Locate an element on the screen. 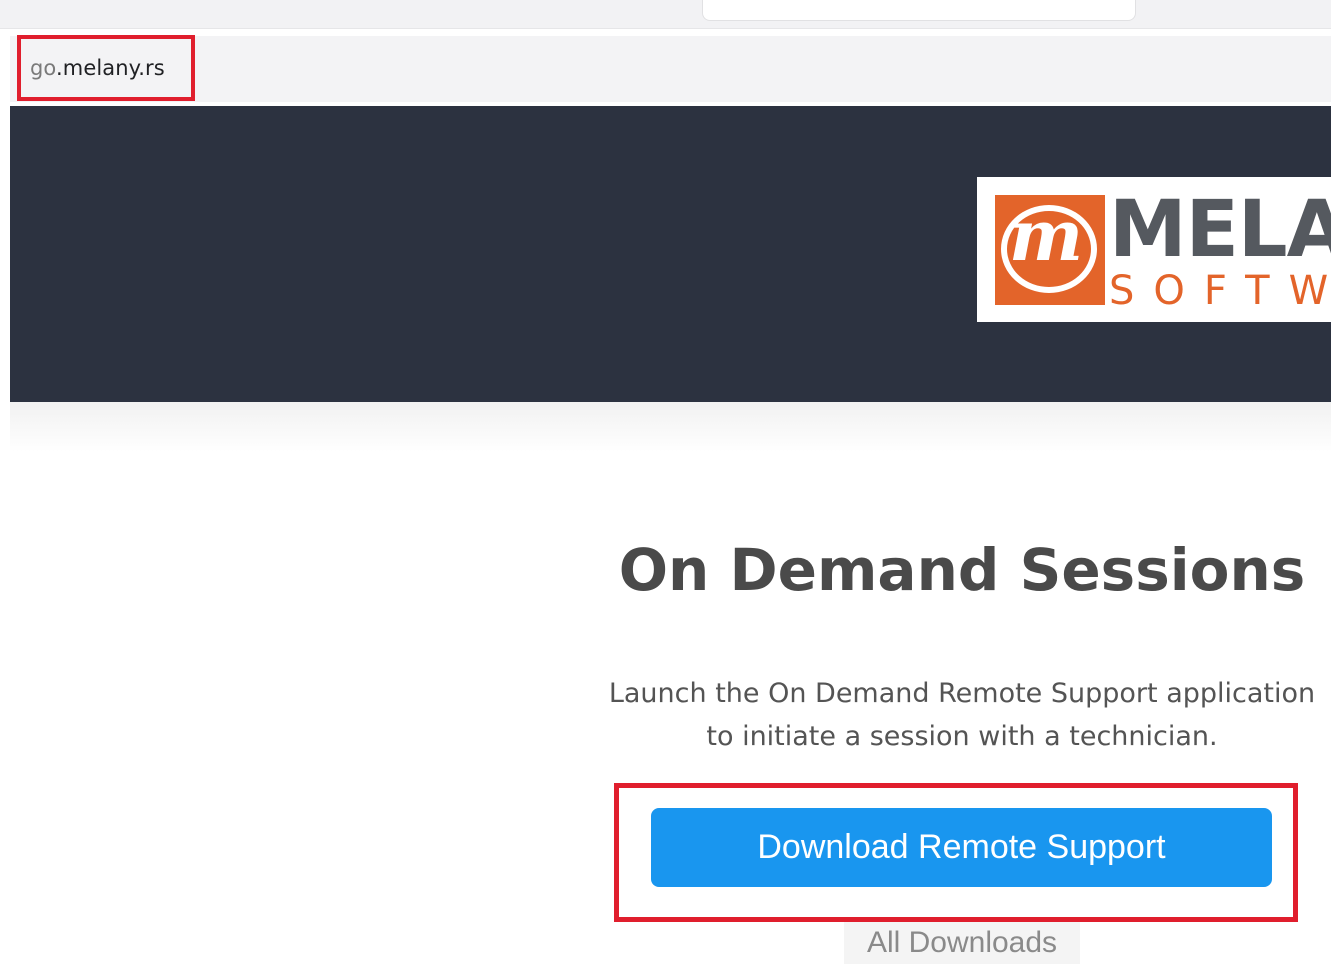  company-logo: m MELA SOFTW is located at coordinates (1154, 249).